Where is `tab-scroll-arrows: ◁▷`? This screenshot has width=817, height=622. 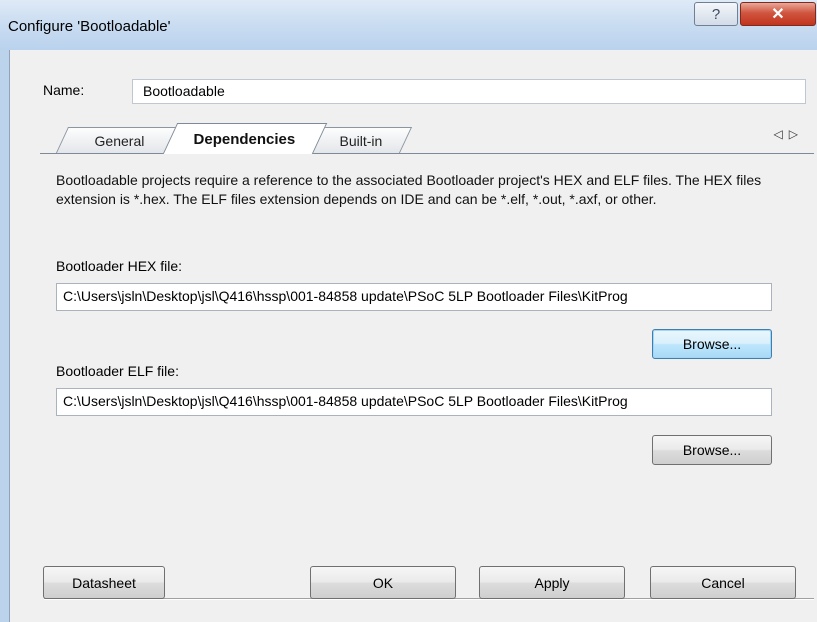
tab-scroll-arrows: ◁▷ is located at coordinates (789, 134).